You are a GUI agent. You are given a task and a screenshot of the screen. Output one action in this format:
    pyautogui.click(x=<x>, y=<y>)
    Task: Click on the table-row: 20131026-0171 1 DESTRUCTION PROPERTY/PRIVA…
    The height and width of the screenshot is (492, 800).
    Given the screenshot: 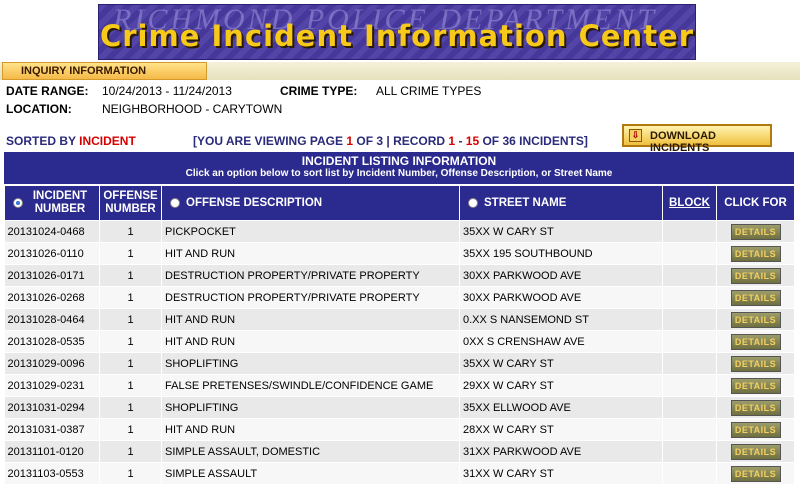 What is the action you would take?
    pyautogui.click(x=399, y=275)
    